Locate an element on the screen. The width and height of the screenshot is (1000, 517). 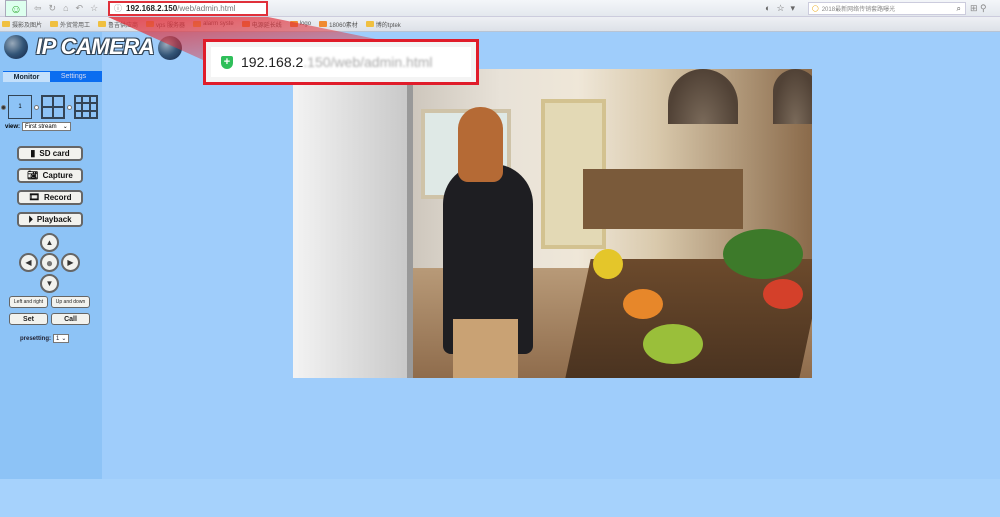
callout-url-blurred: .150/web/admin.html is located at coordinates (368, 62).